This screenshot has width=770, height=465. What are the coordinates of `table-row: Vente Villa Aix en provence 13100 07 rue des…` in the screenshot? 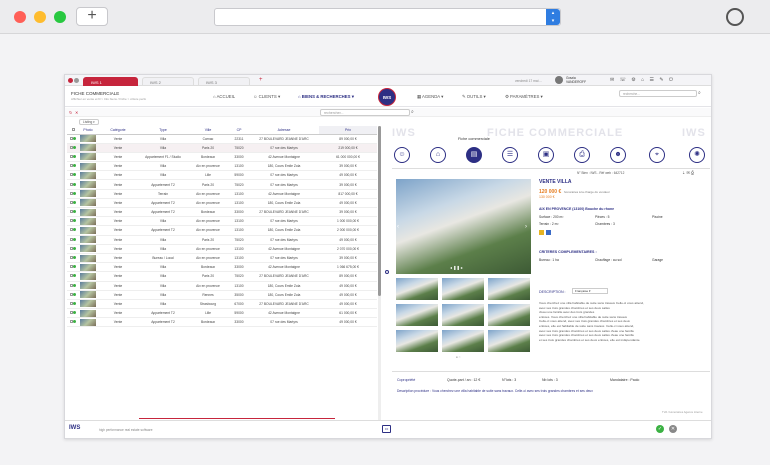 It's located at (222, 221).